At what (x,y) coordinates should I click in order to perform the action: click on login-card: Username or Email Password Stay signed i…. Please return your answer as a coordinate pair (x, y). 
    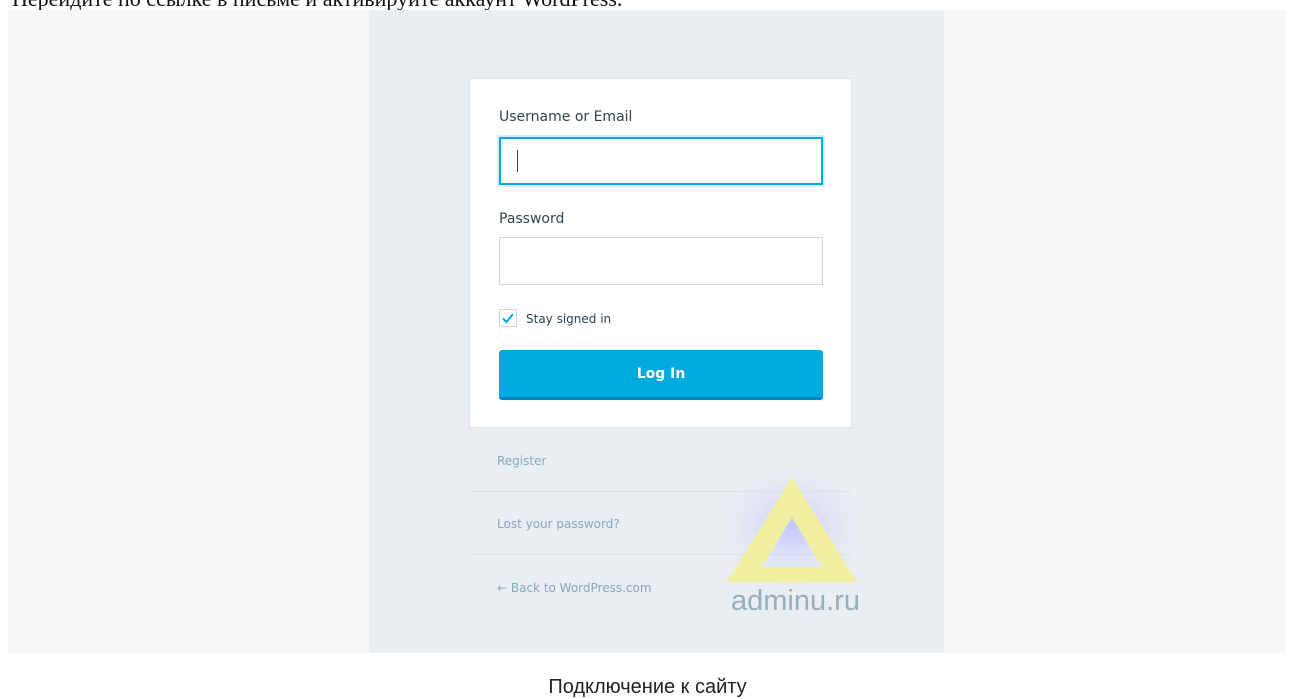
    Looking at the image, I should click on (660, 253).